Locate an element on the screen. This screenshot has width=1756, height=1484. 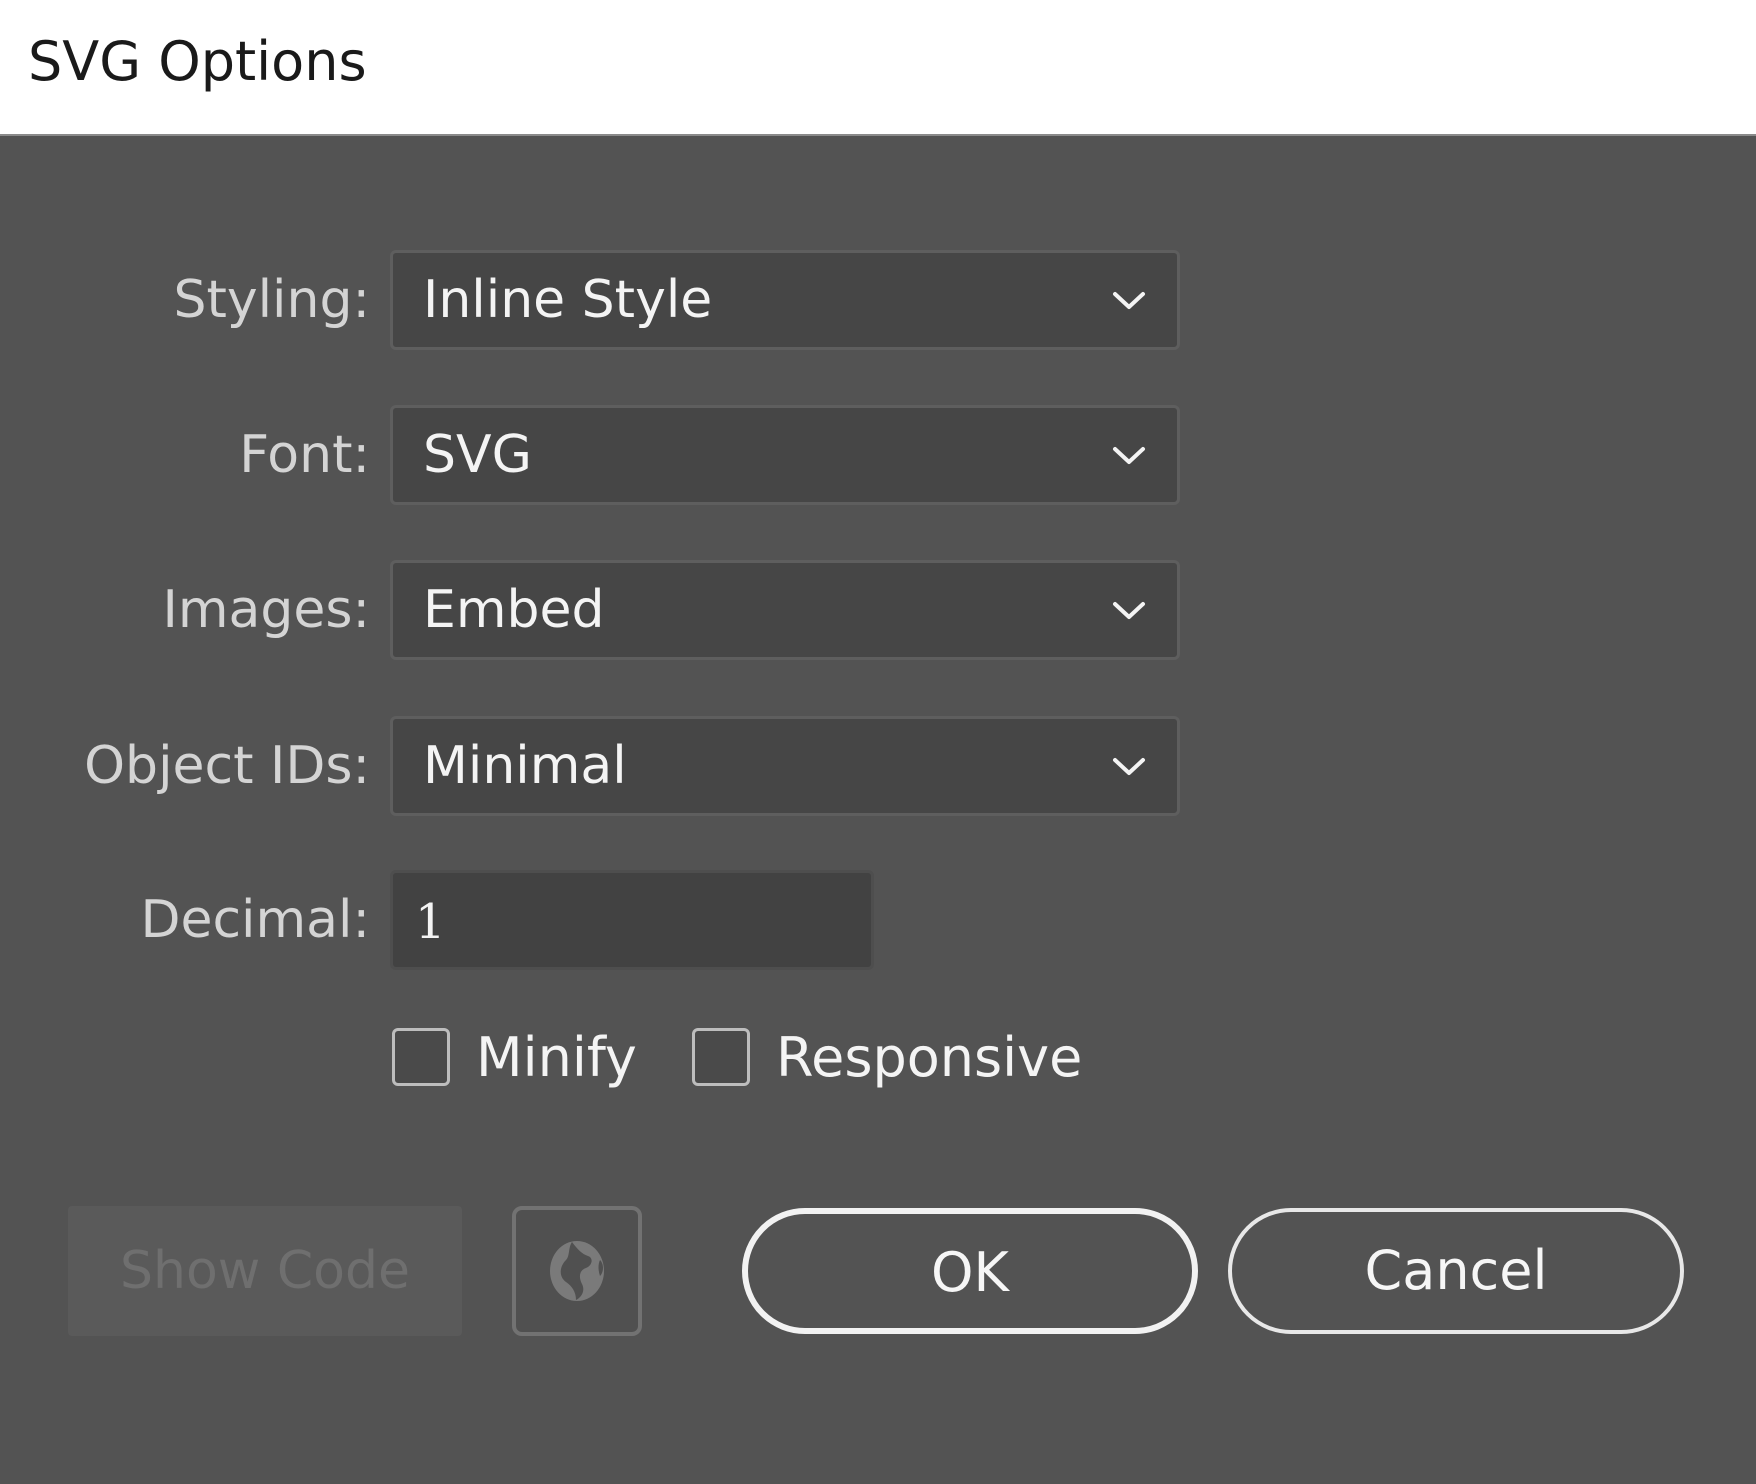
images-value: Embed is located at coordinates (514, 610).